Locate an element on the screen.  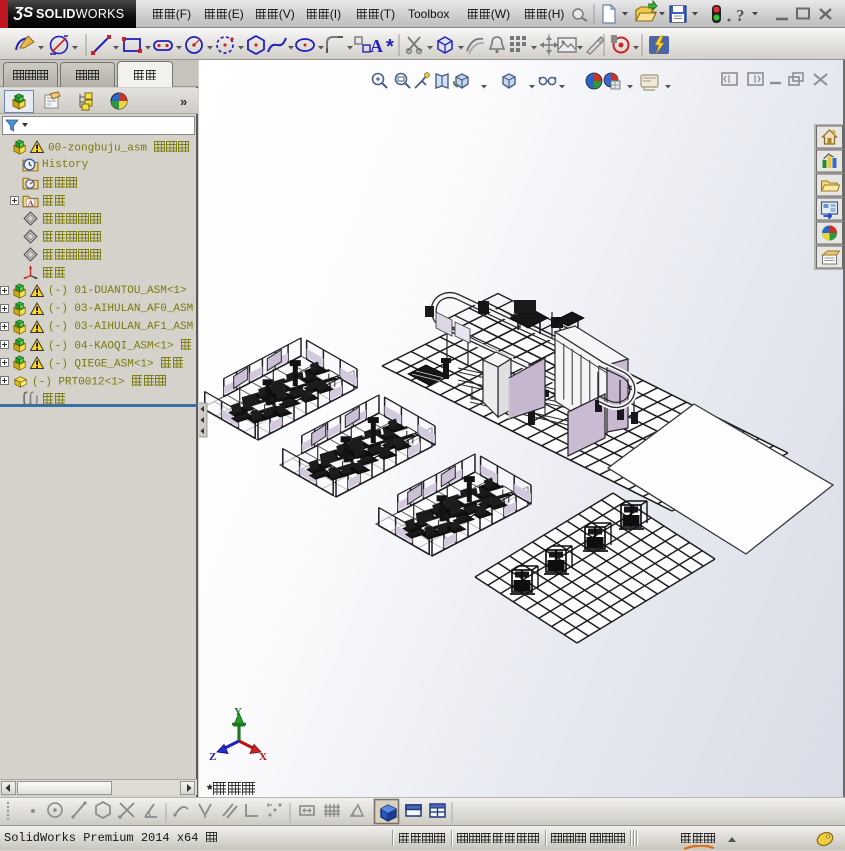
svg-text: A is located at coordinates (376, 46).